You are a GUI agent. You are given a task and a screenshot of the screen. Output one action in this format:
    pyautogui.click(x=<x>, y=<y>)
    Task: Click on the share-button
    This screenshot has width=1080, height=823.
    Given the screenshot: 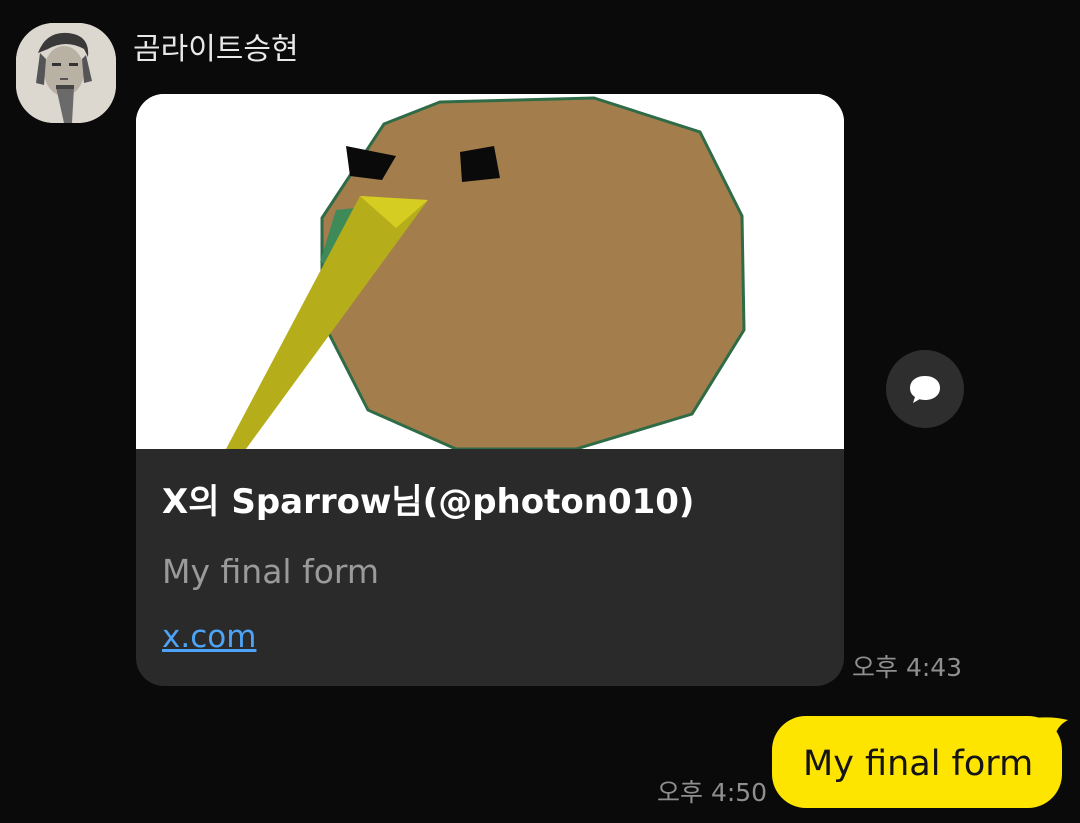 What is the action you would take?
    pyautogui.click(x=925, y=389)
    